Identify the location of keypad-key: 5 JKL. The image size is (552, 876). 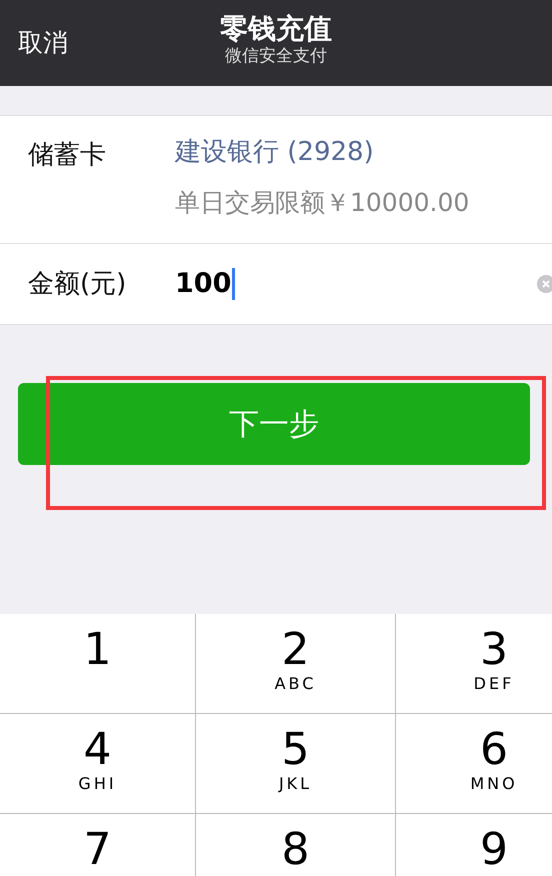
(296, 764).